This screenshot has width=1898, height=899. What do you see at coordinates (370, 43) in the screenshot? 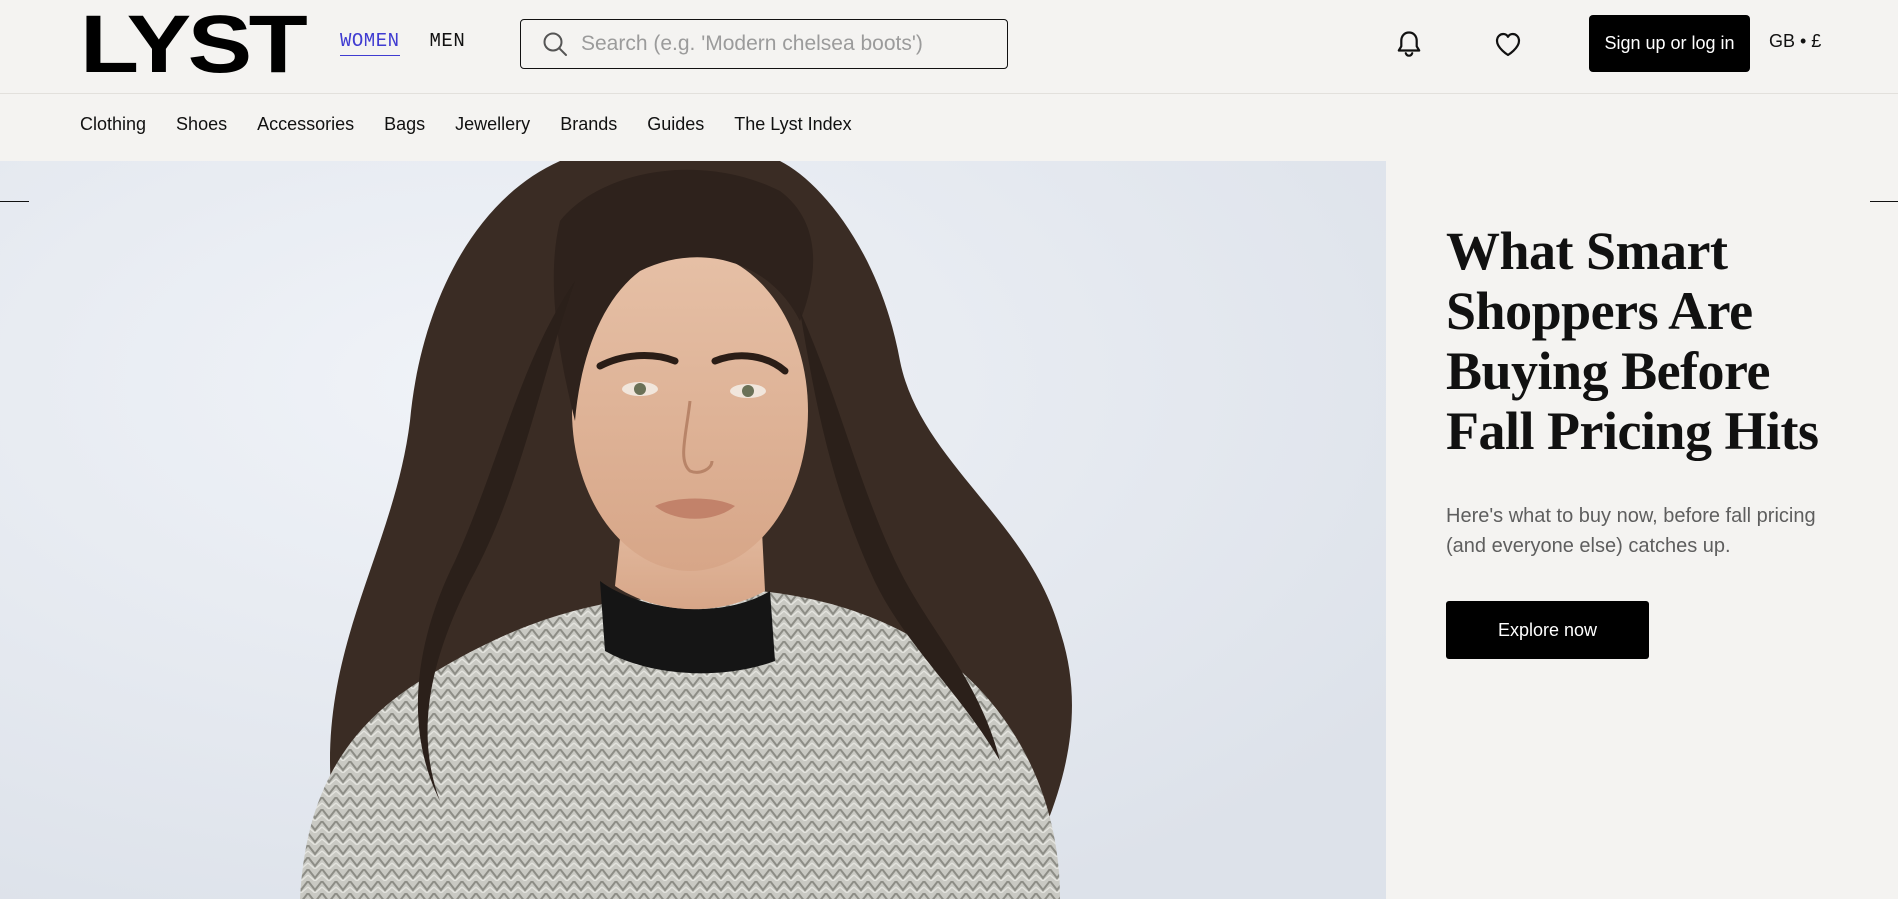
I see `tab-women: WOMEN` at bounding box center [370, 43].